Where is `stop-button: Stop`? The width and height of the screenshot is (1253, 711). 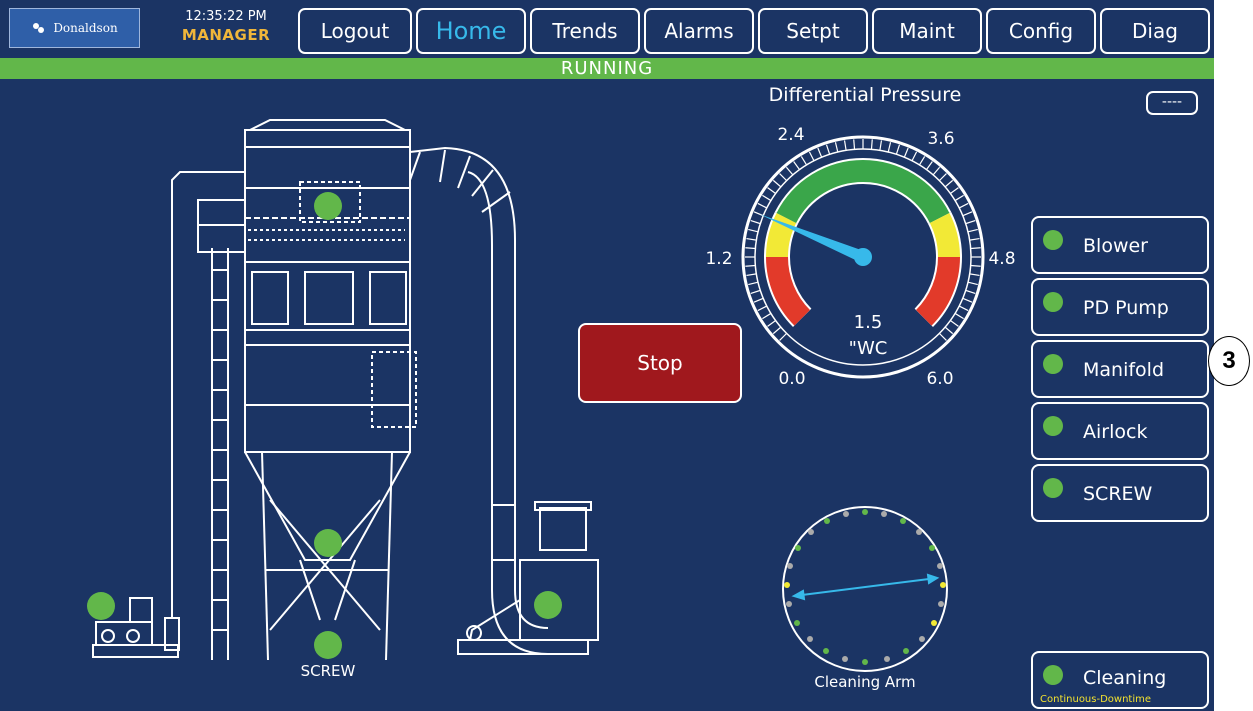 stop-button: Stop is located at coordinates (660, 363).